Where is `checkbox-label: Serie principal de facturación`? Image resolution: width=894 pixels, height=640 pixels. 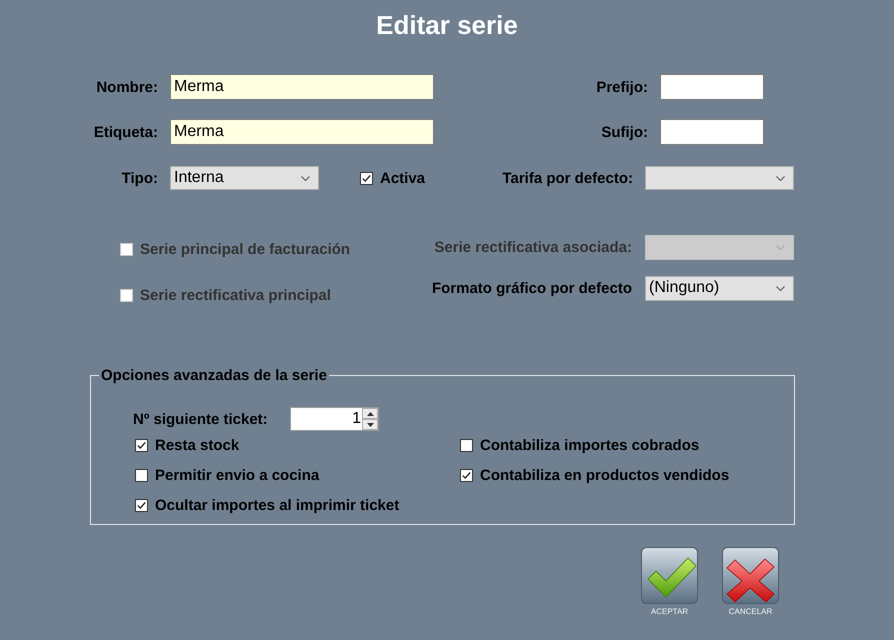 checkbox-label: Serie principal de facturación is located at coordinates (245, 249).